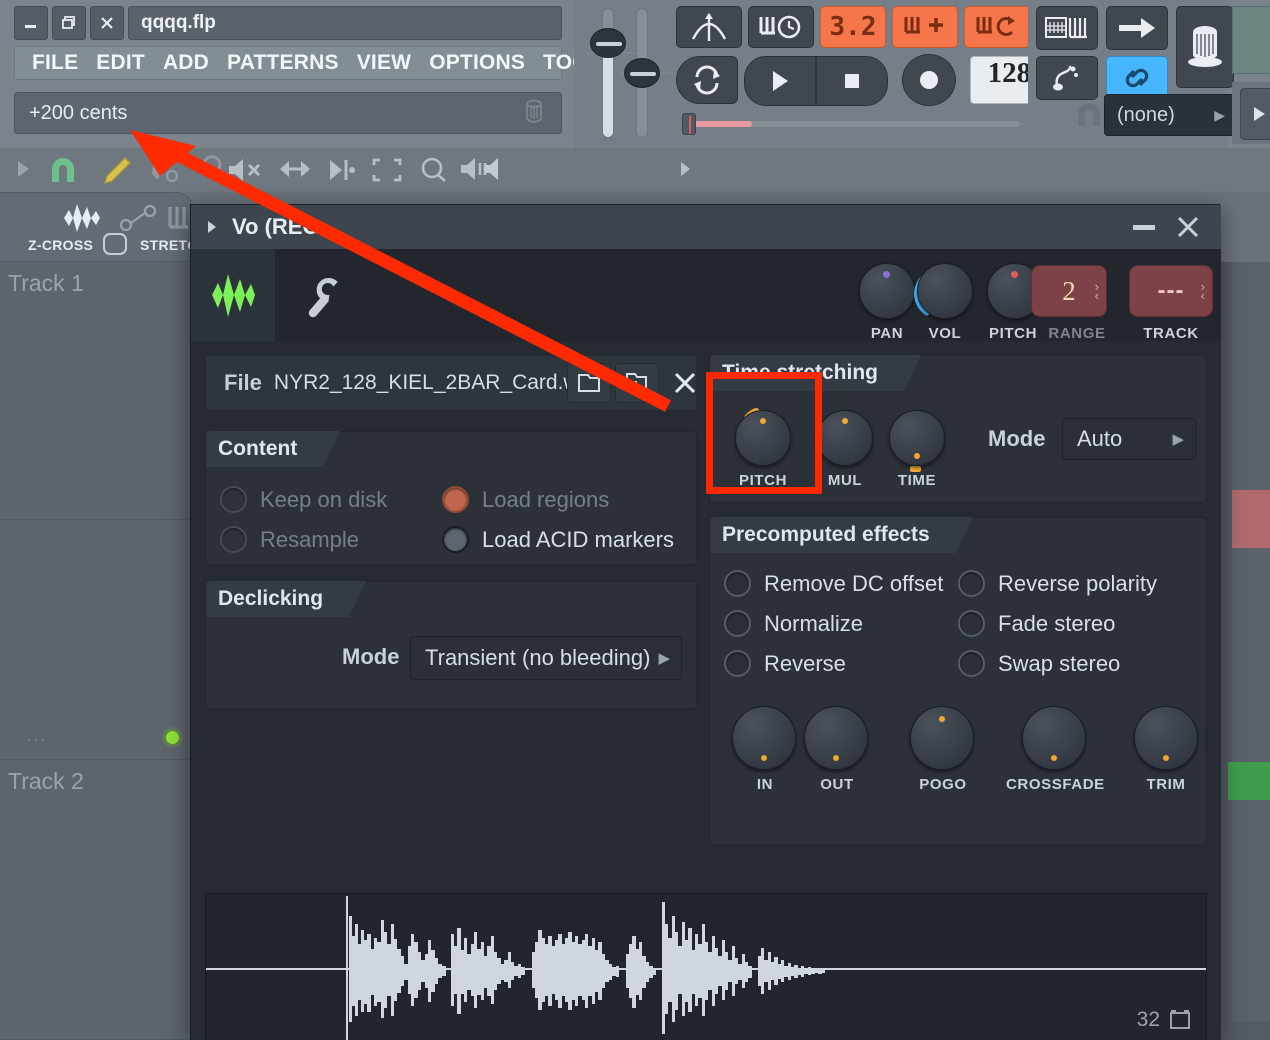 The width and height of the screenshot is (1270, 1040). I want to click on reverse-polarity-radio, so click(971, 583).